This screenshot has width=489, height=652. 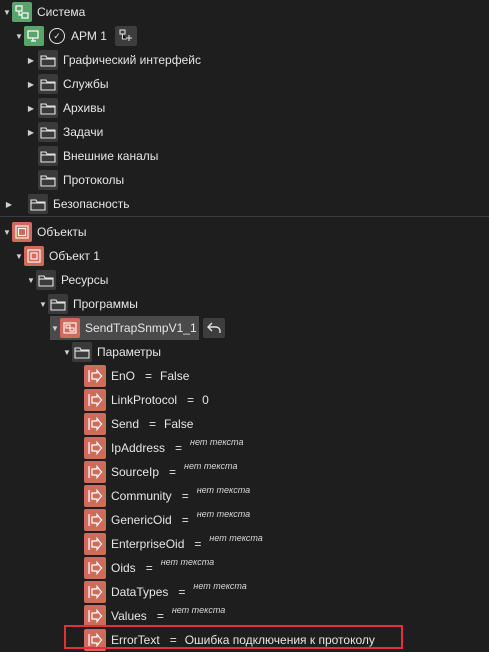 What do you see at coordinates (34, 36) in the screenshot?
I see `workstation-icon` at bounding box center [34, 36].